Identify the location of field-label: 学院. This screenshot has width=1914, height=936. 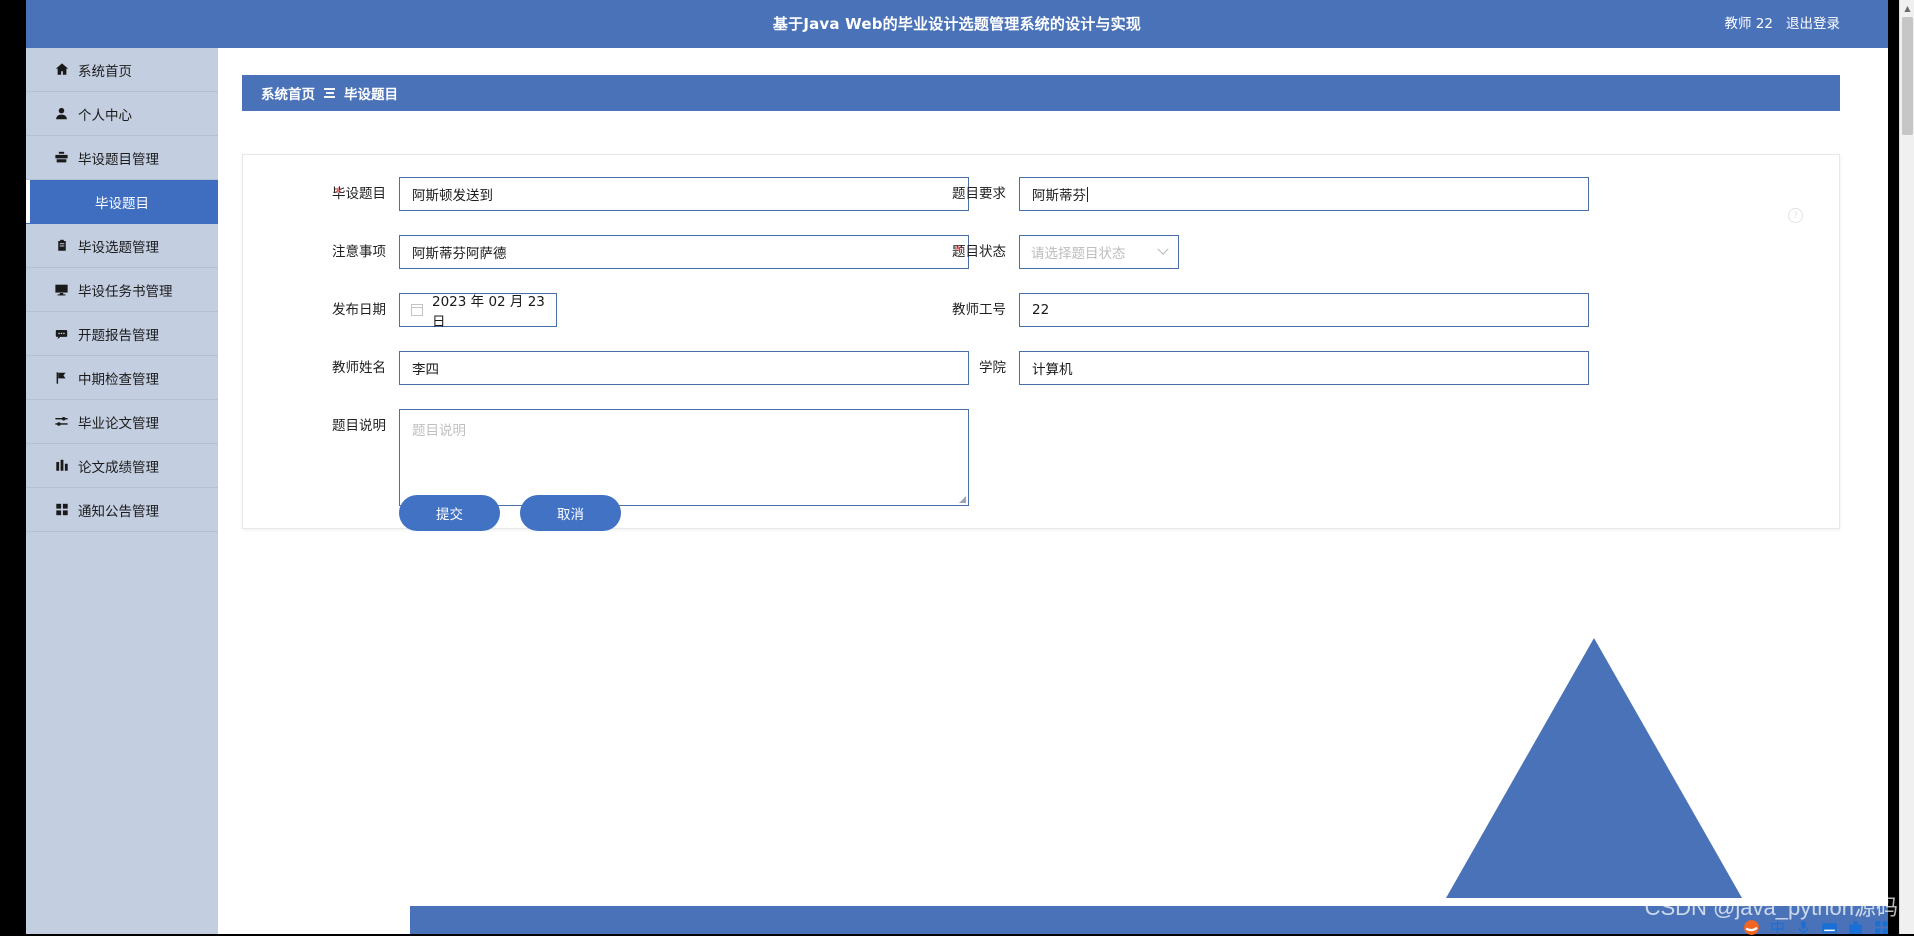
(959, 368).